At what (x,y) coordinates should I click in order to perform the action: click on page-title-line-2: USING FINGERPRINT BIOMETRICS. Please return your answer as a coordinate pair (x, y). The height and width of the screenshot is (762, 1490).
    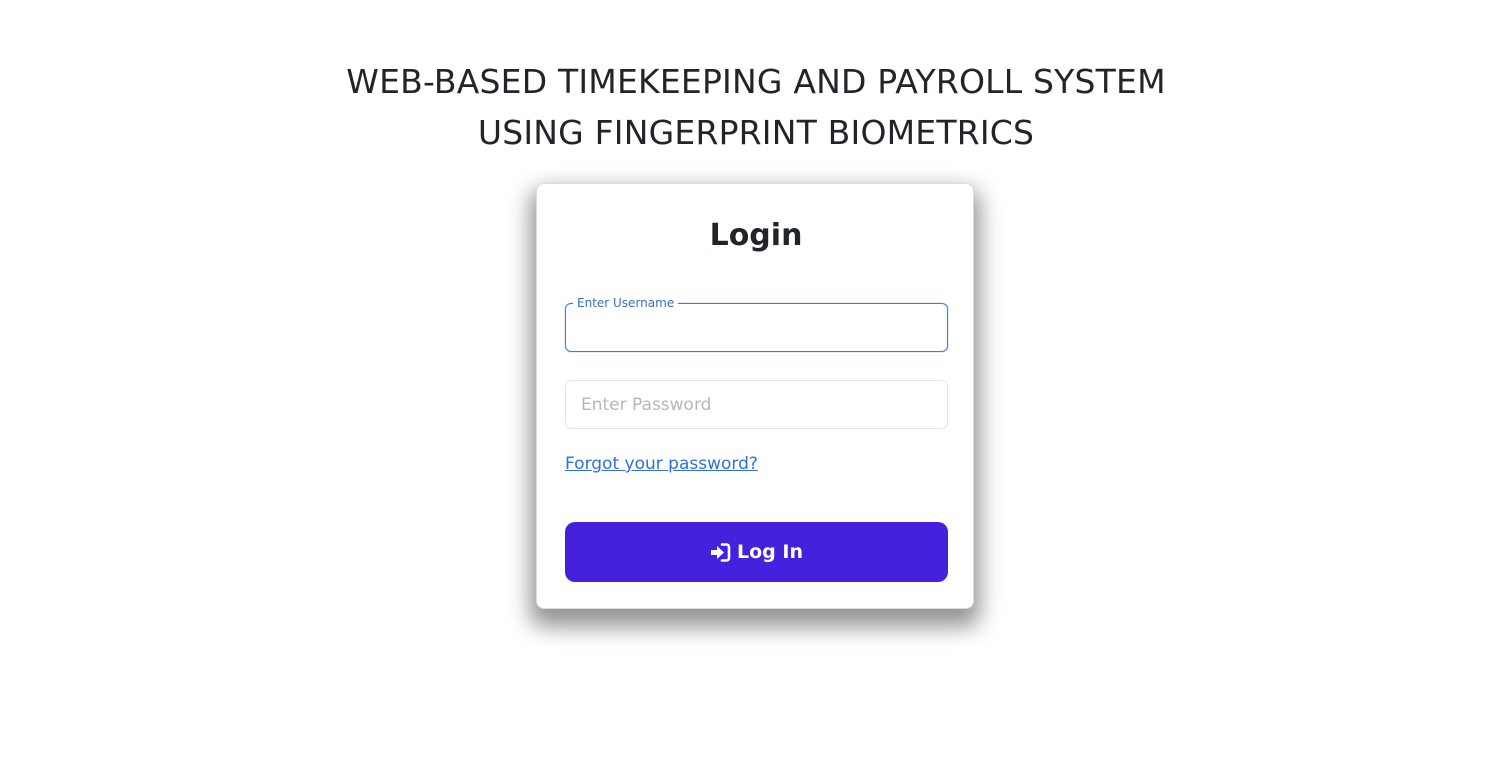
    Looking at the image, I should click on (756, 132).